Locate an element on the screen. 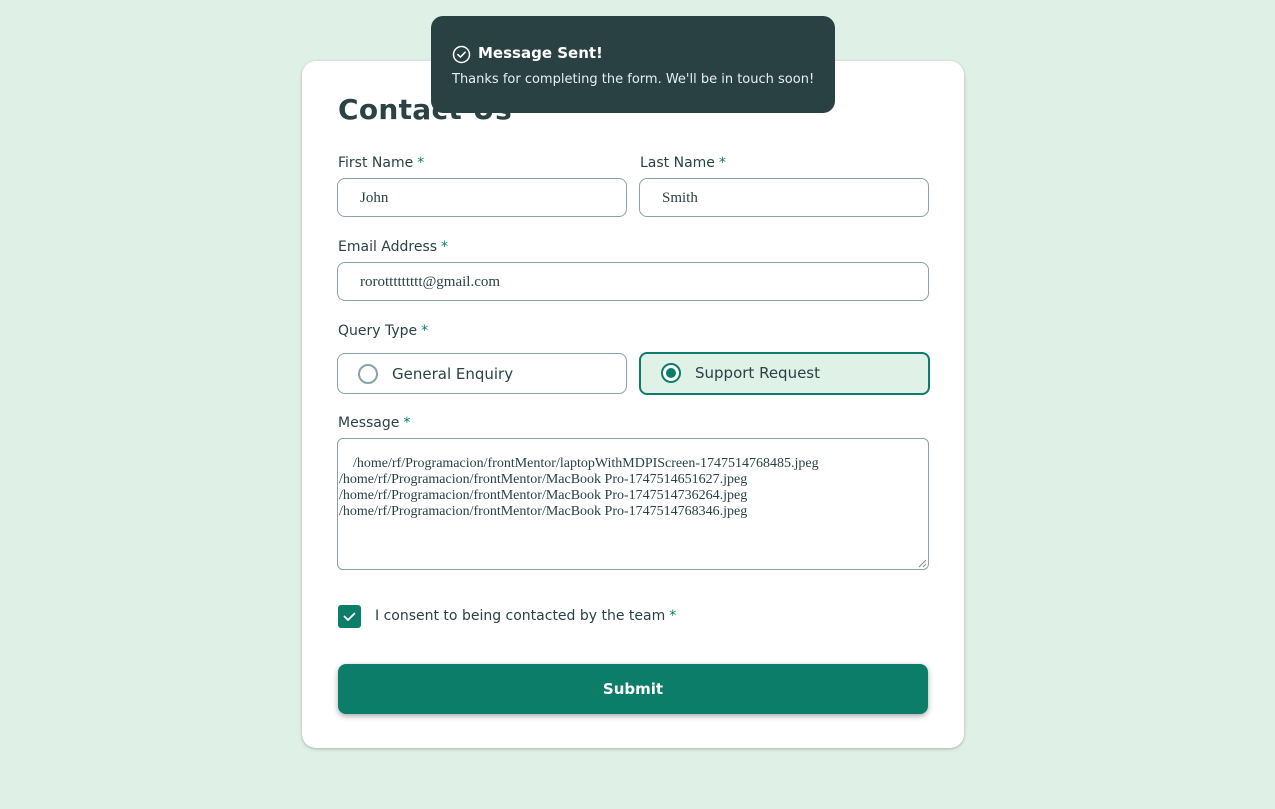  email-input: rorottttttttt@gmail.com is located at coordinates (633, 281).